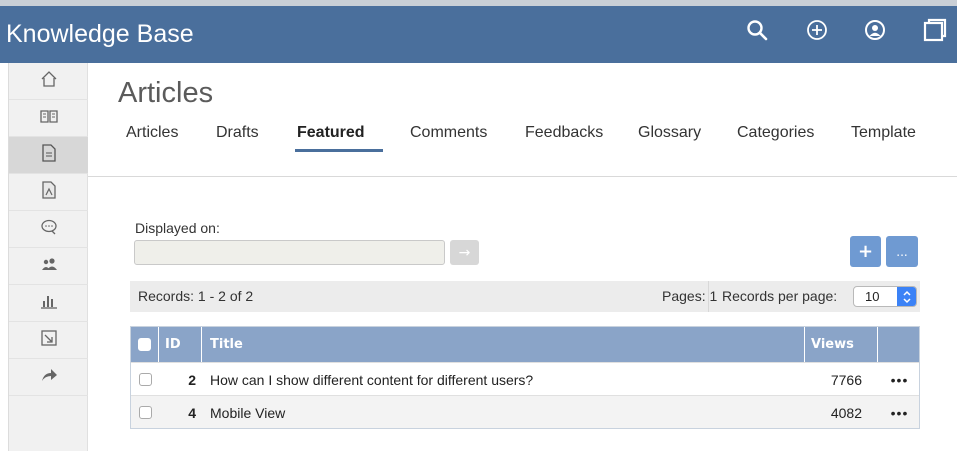 The width and height of the screenshot is (957, 451). I want to click on sidebar-item-share, so click(48, 377).